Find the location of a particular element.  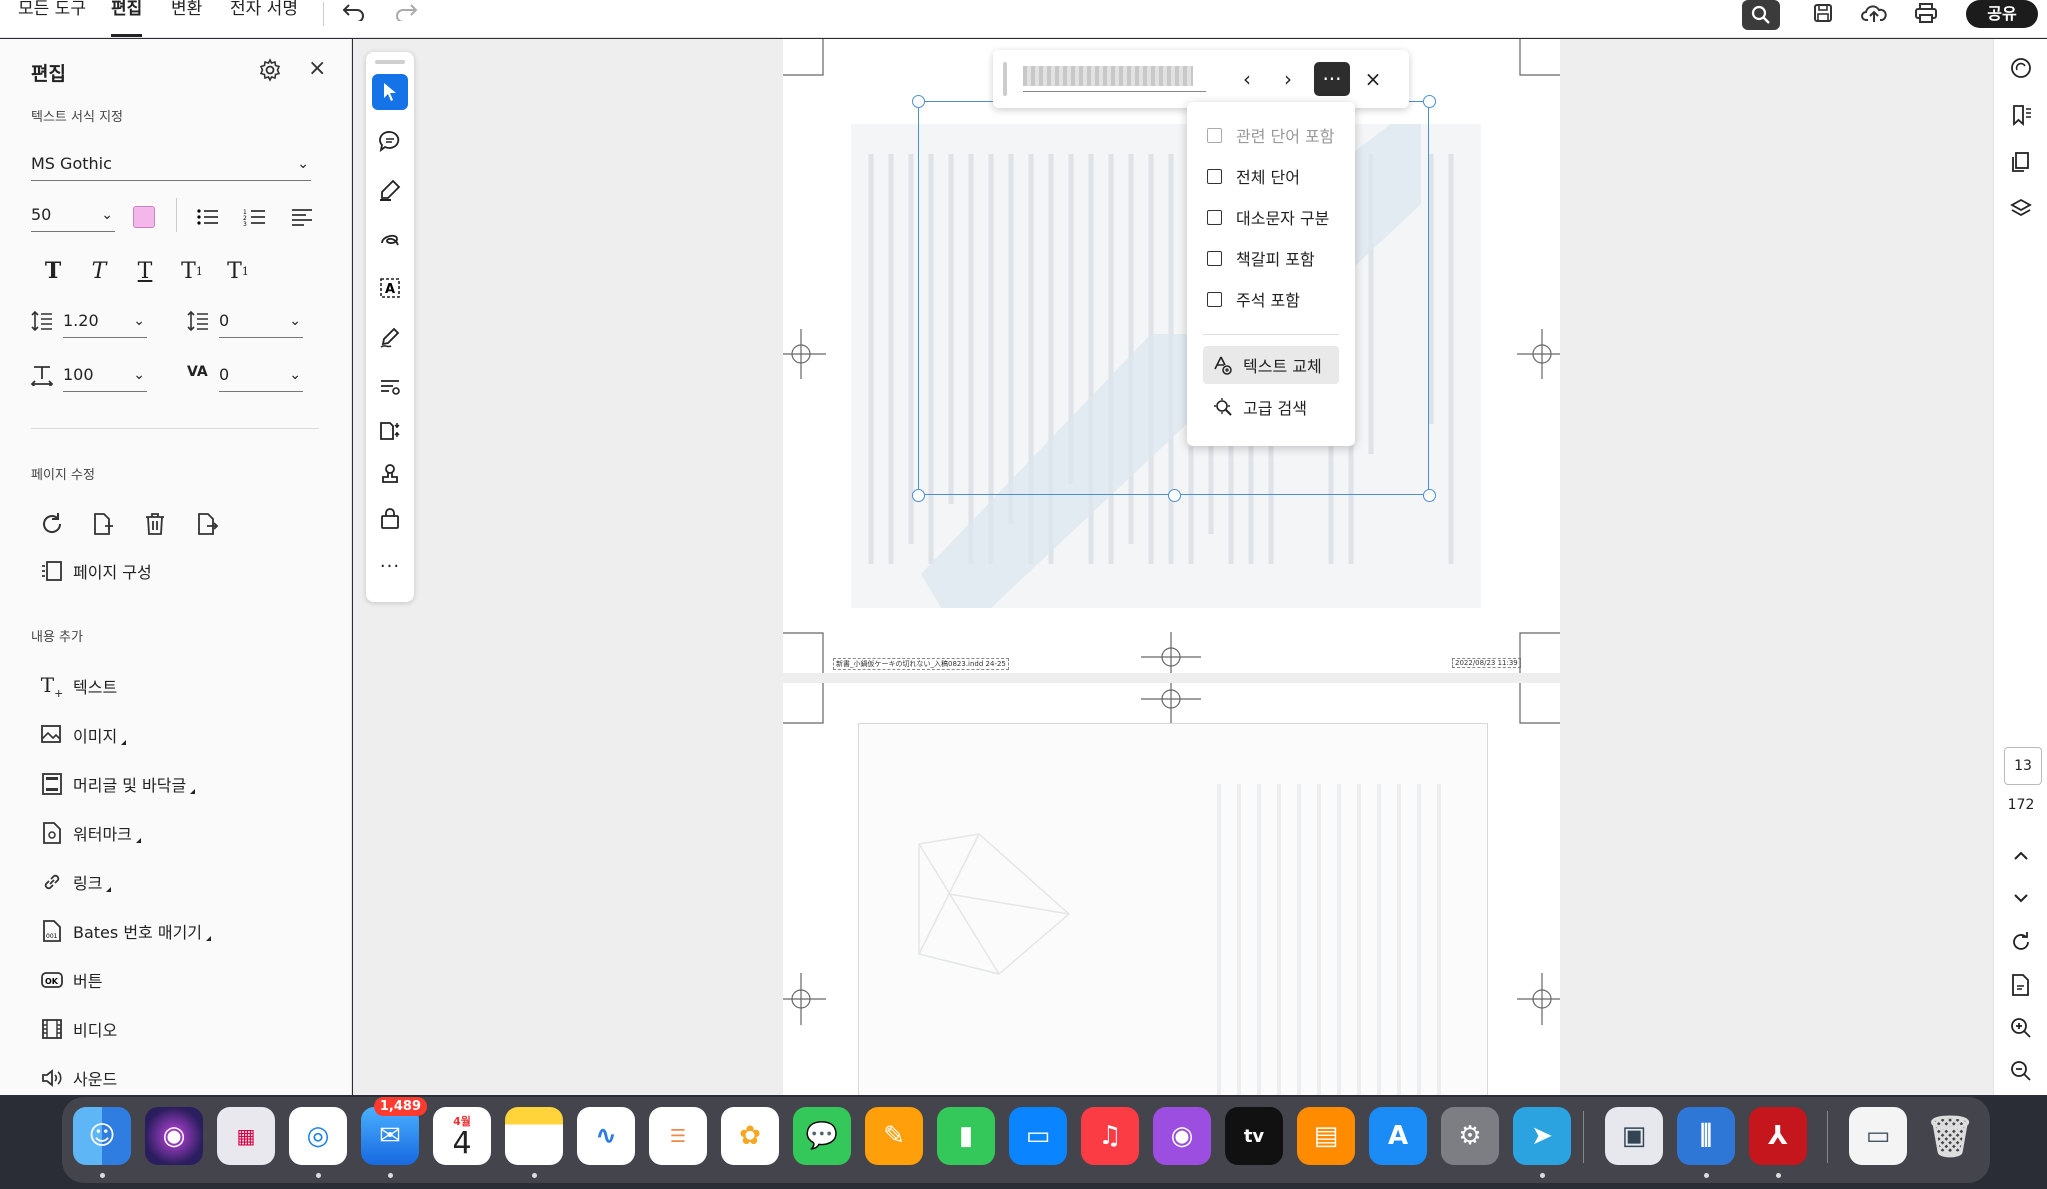

rotate-page-icon is located at coordinates (52, 526).